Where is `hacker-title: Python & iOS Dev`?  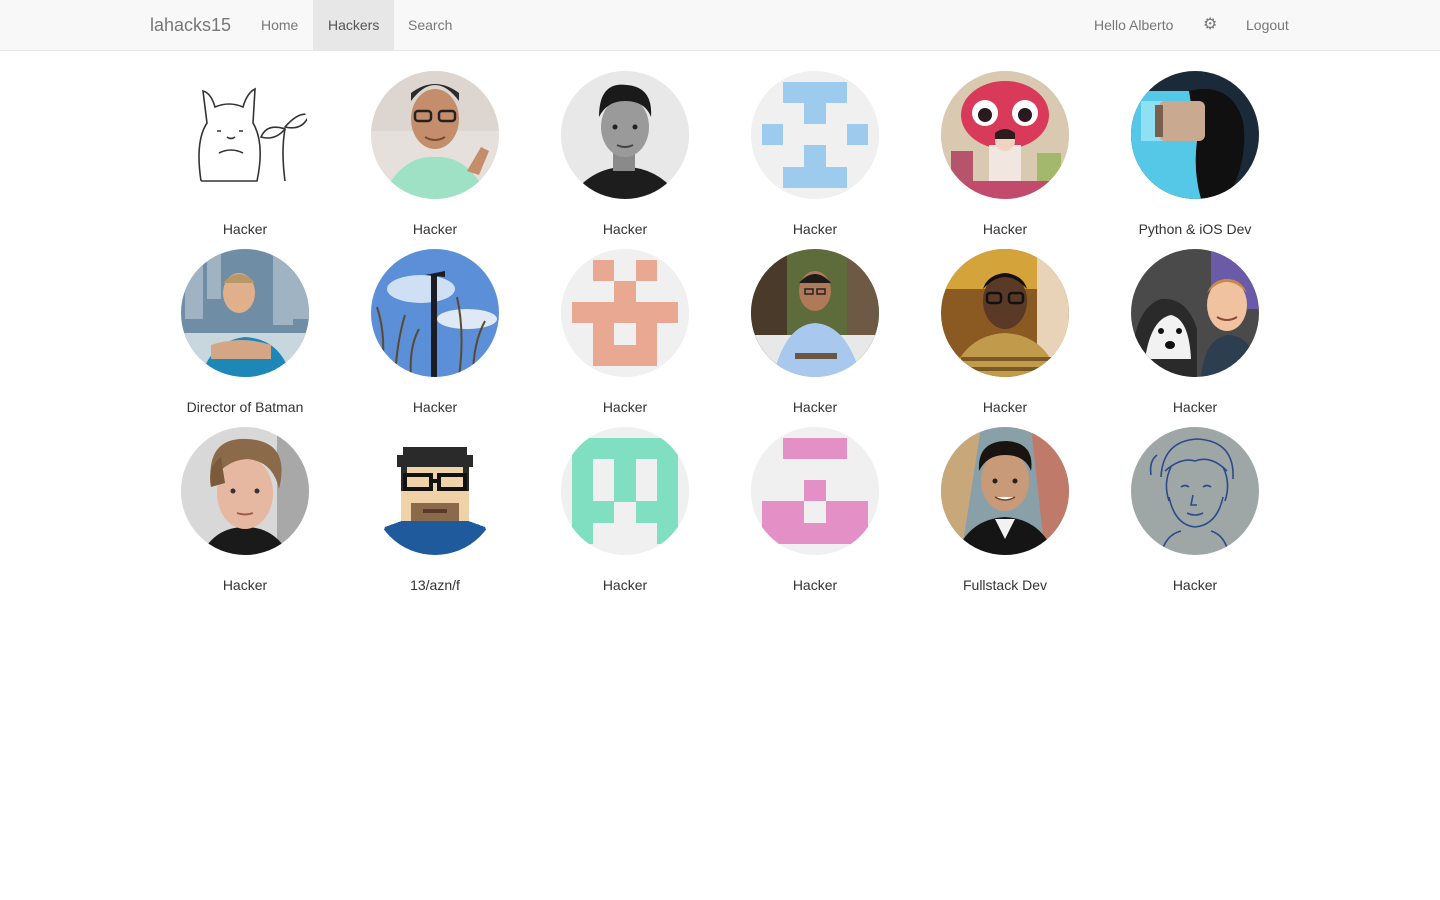
hacker-title: Python & iOS Dev is located at coordinates (1195, 229).